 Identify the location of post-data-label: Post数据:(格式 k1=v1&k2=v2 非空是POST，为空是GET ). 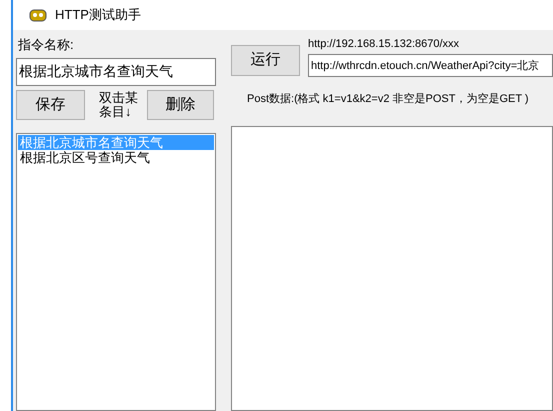
(388, 99).